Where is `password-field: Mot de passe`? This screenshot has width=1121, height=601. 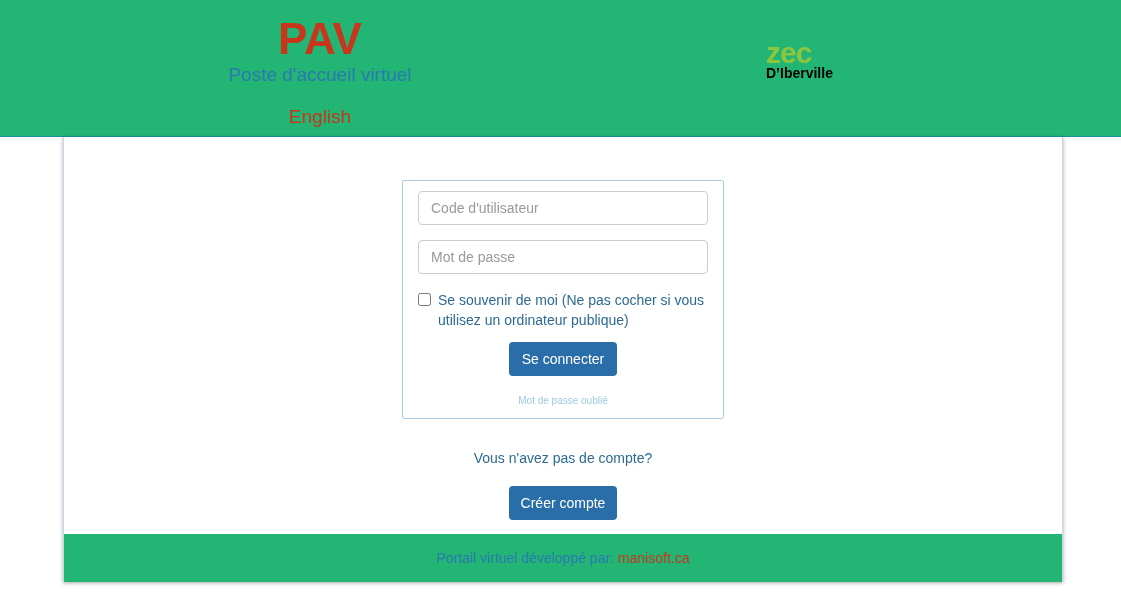 password-field: Mot de passe is located at coordinates (563, 257).